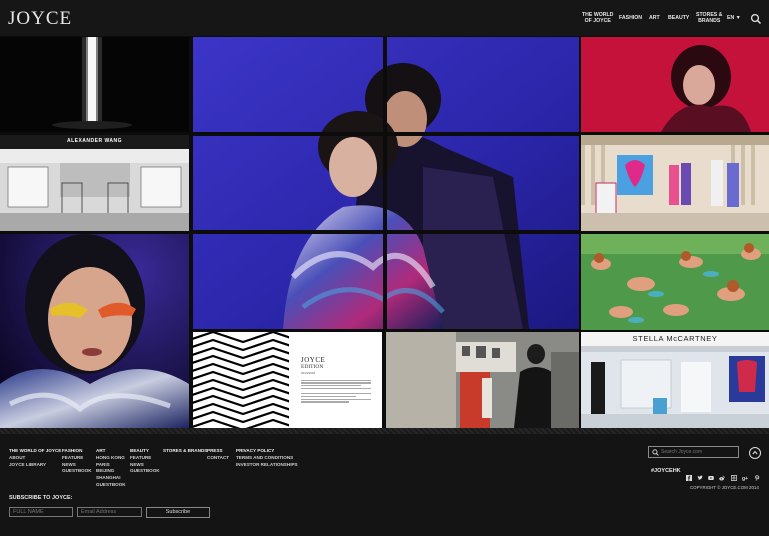  What do you see at coordinates (666, 471) in the screenshot?
I see `hashtag: #JOYCEHK` at bounding box center [666, 471].